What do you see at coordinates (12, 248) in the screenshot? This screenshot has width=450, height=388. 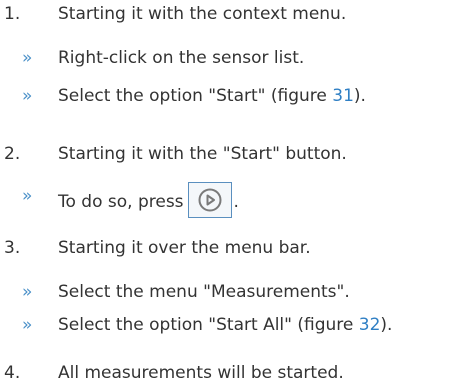 I see `step-number: 3.` at bounding box center [12, 248].